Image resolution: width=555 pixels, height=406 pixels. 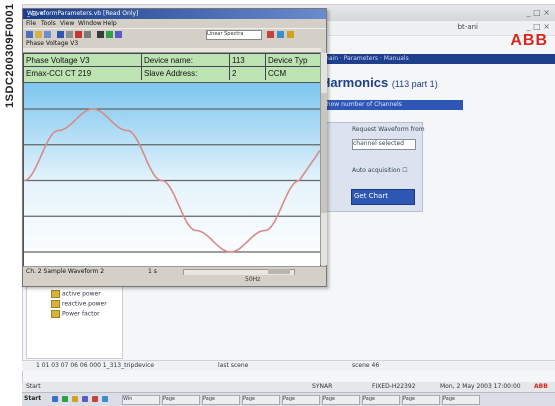 I want to click on horizontal-scroll-thumb, so click(x=279, y=271).